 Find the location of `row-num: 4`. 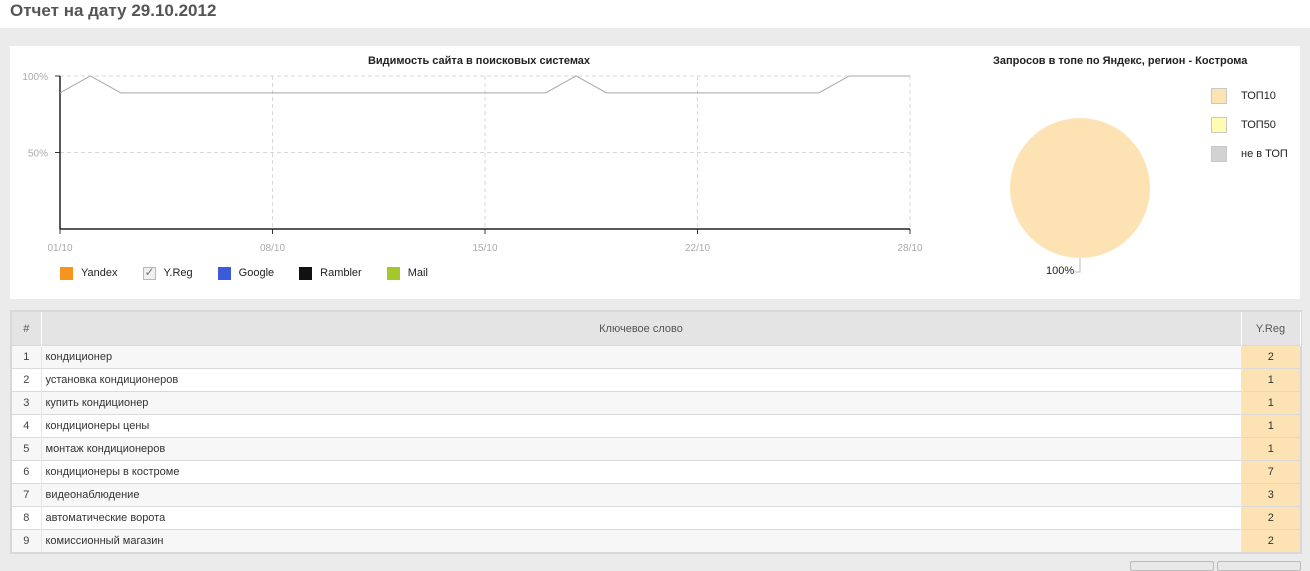

row-num: 4 is located at coordinates (27, 426).